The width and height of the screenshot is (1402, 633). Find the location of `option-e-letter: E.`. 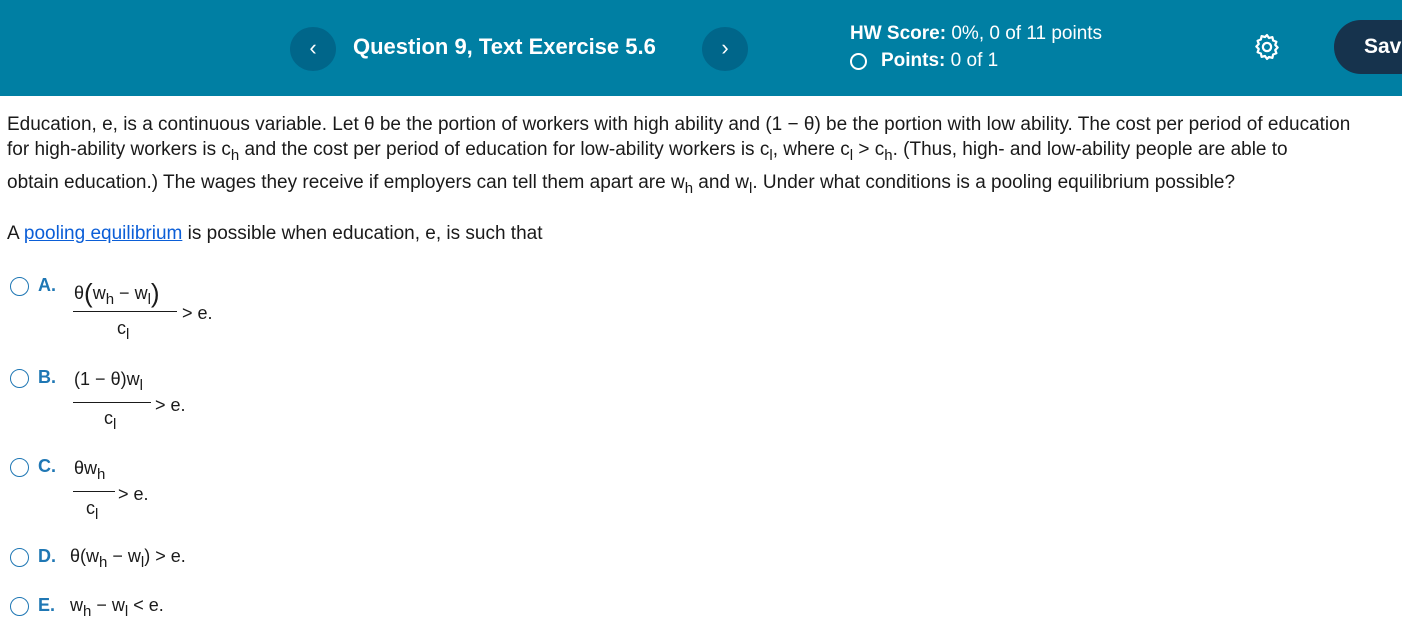

option-e-letter: E. is located at coordinates (47, 605).